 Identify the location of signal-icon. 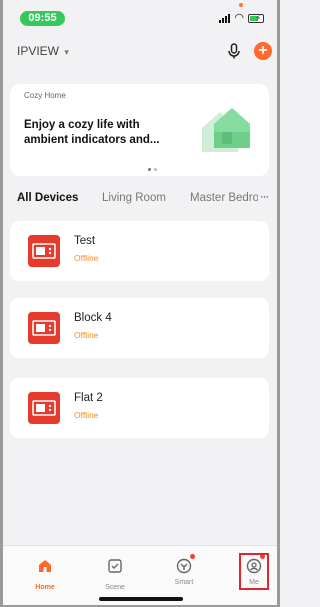
(225, 18).